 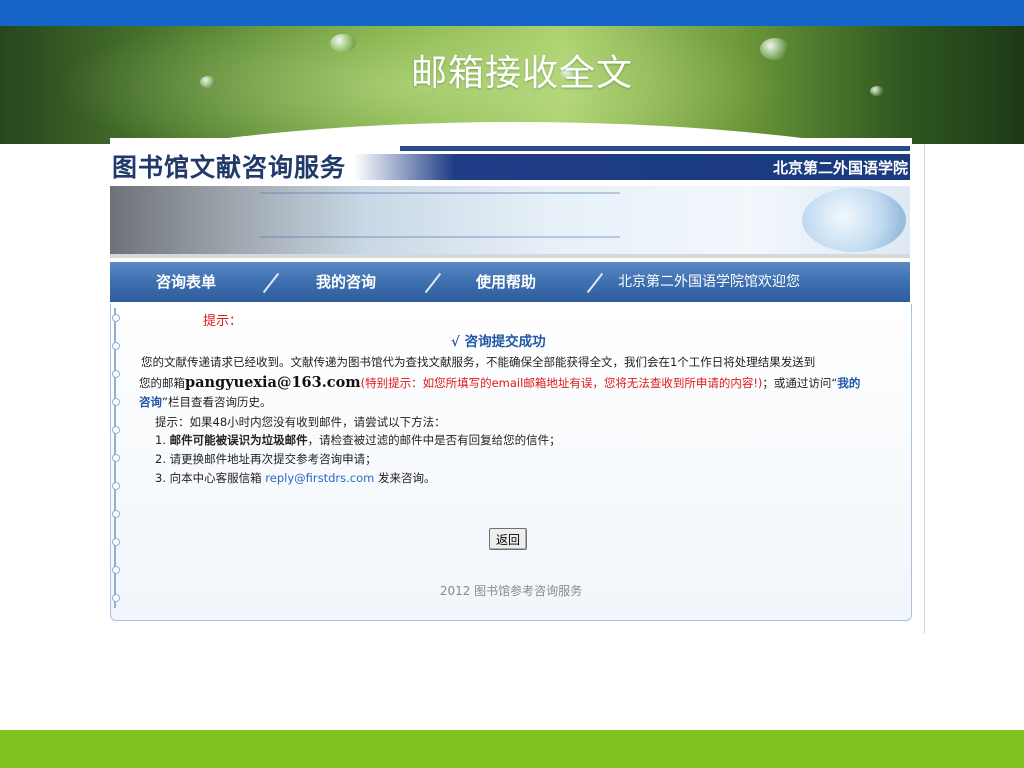 What do you see at coordinates (508, 539) in the screenshot?
I see `return-button: 返回` at bounding box center [508, 539].